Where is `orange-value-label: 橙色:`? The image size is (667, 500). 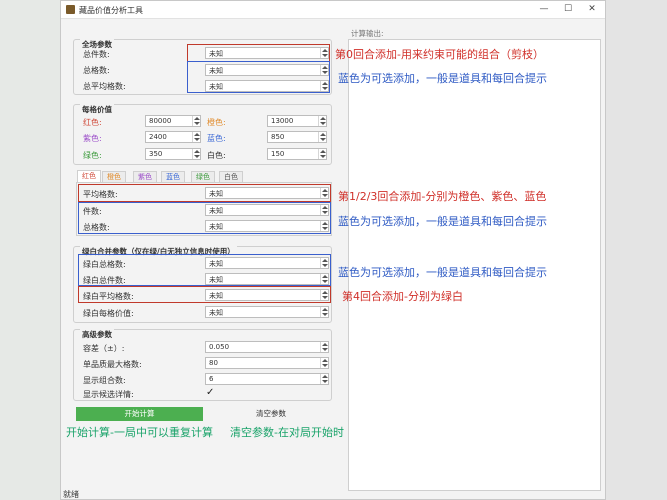 orange-value-label: 橙色: is located at coordinates (216, 122).